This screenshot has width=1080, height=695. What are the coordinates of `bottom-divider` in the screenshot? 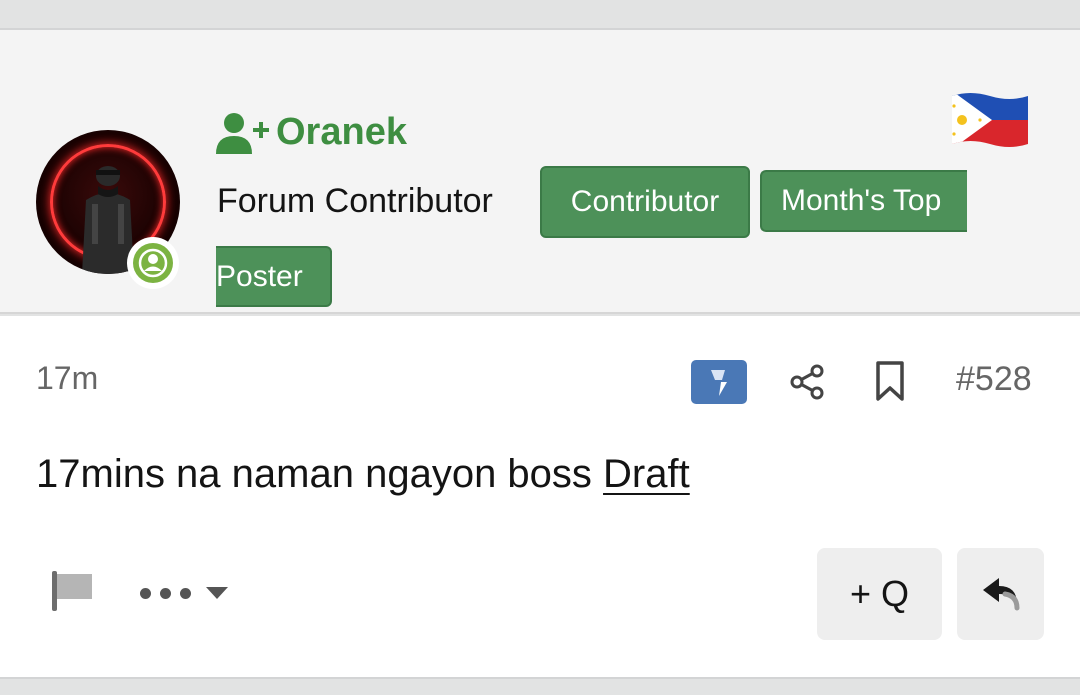 It's located at (540, 686).